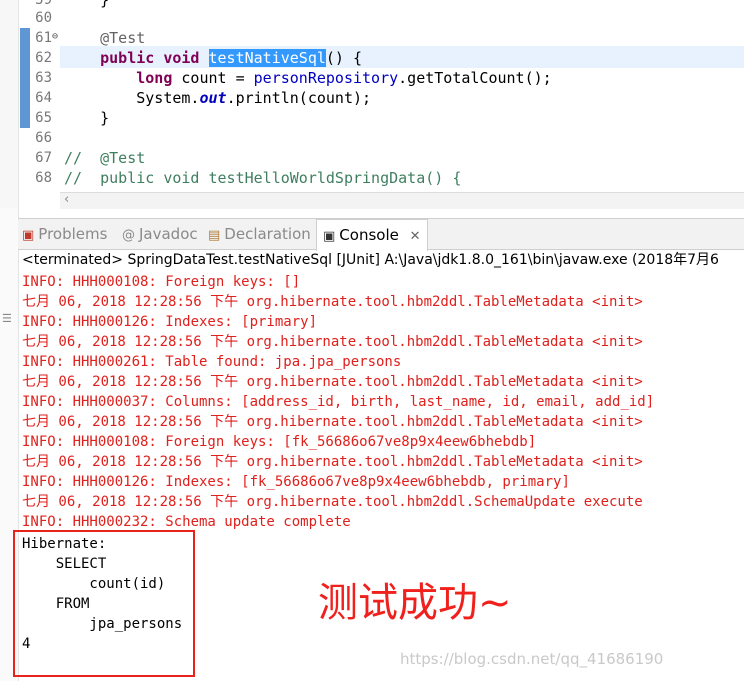  Describe the element at coordinates (132, 98) in the screenshot. I see `code-text: System.` at that location.